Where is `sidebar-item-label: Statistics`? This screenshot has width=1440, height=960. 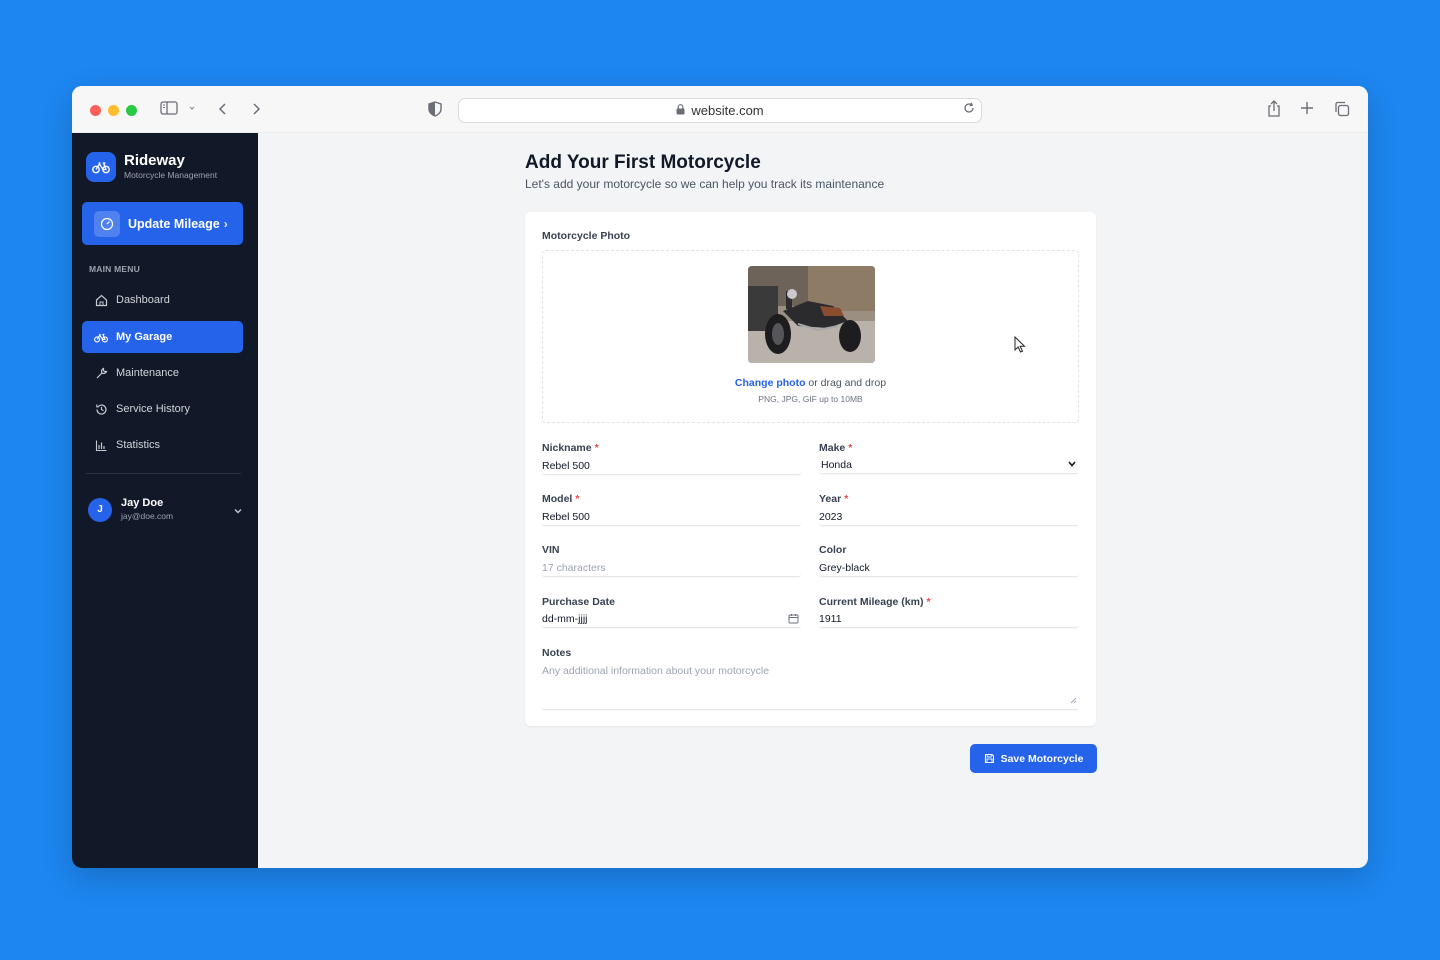
sidebar-item-label: Statistics is located at coordinates (138, 445).